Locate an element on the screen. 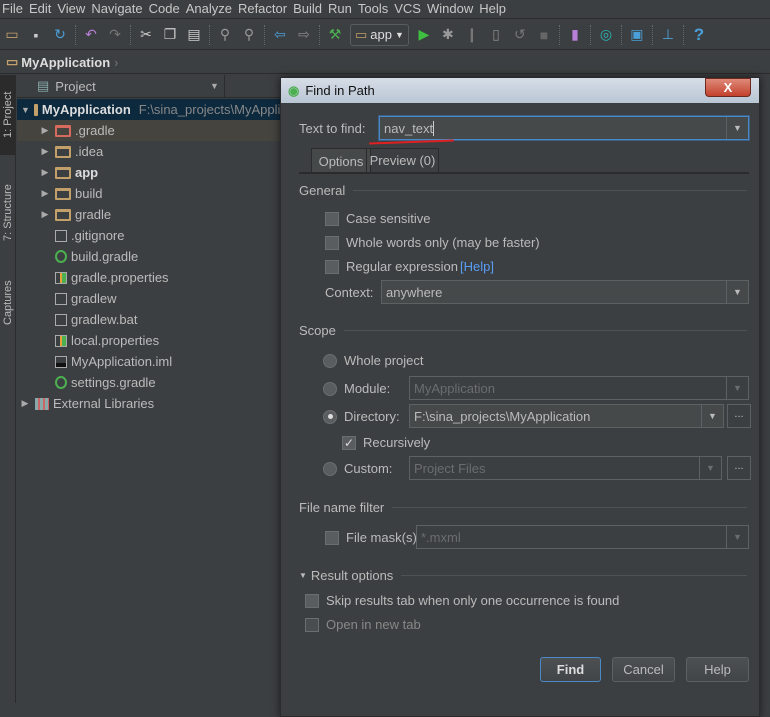 This screenshot has height=717, width=770. tree-item: local.properties is located at coordinates (148, 340).